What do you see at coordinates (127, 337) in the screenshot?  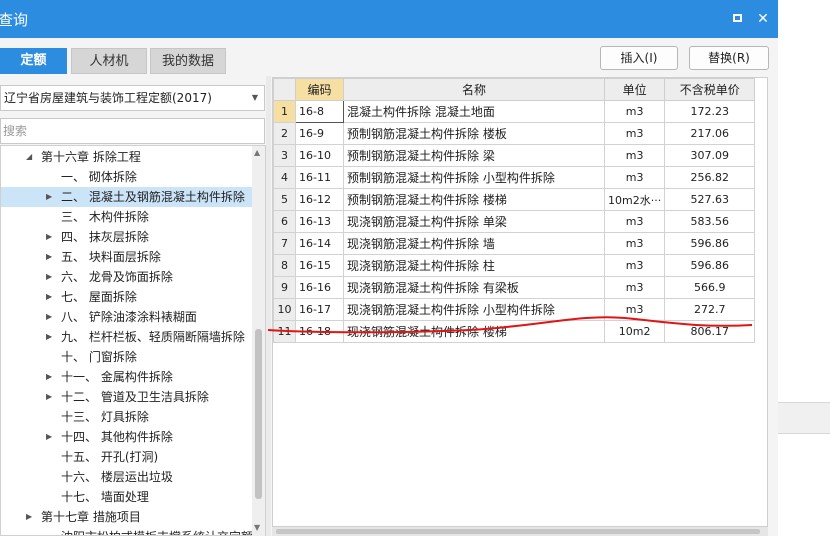 I see `tree-node: ▶ 九、 栏杆栏板、轻质隔断隔墙拆除` at bounding box center [127, 337].